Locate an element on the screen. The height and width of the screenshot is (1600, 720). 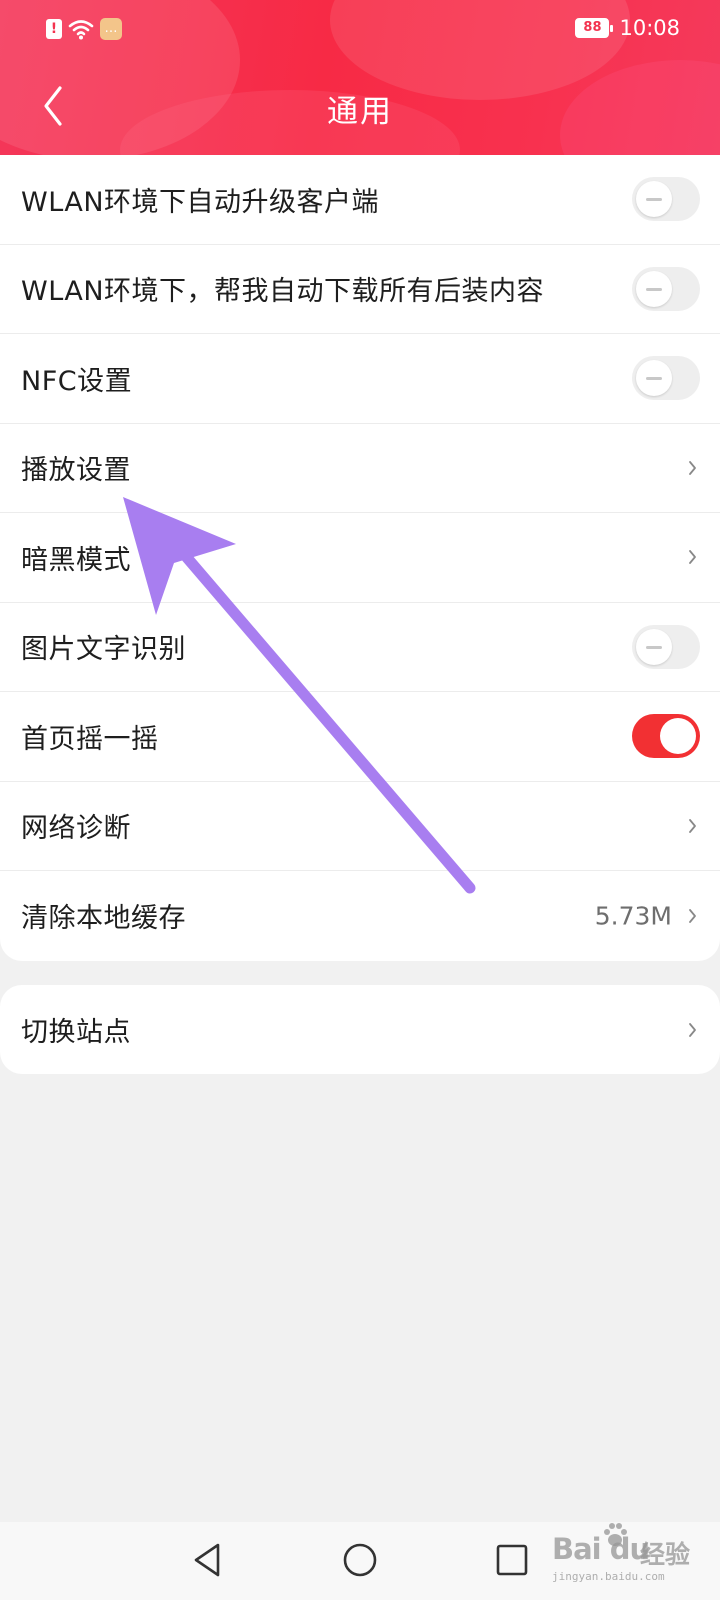
setting-value: 5.73M is located at coordinates (633, 916).